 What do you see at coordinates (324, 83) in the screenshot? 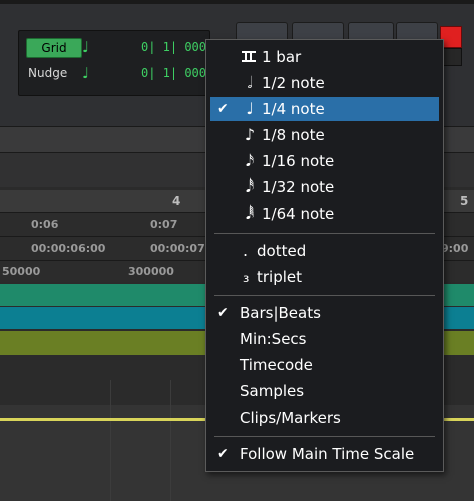
I see `menu-item-half-note: 𝅗𝅥 1/2 note` at bounding box center [324, 83].